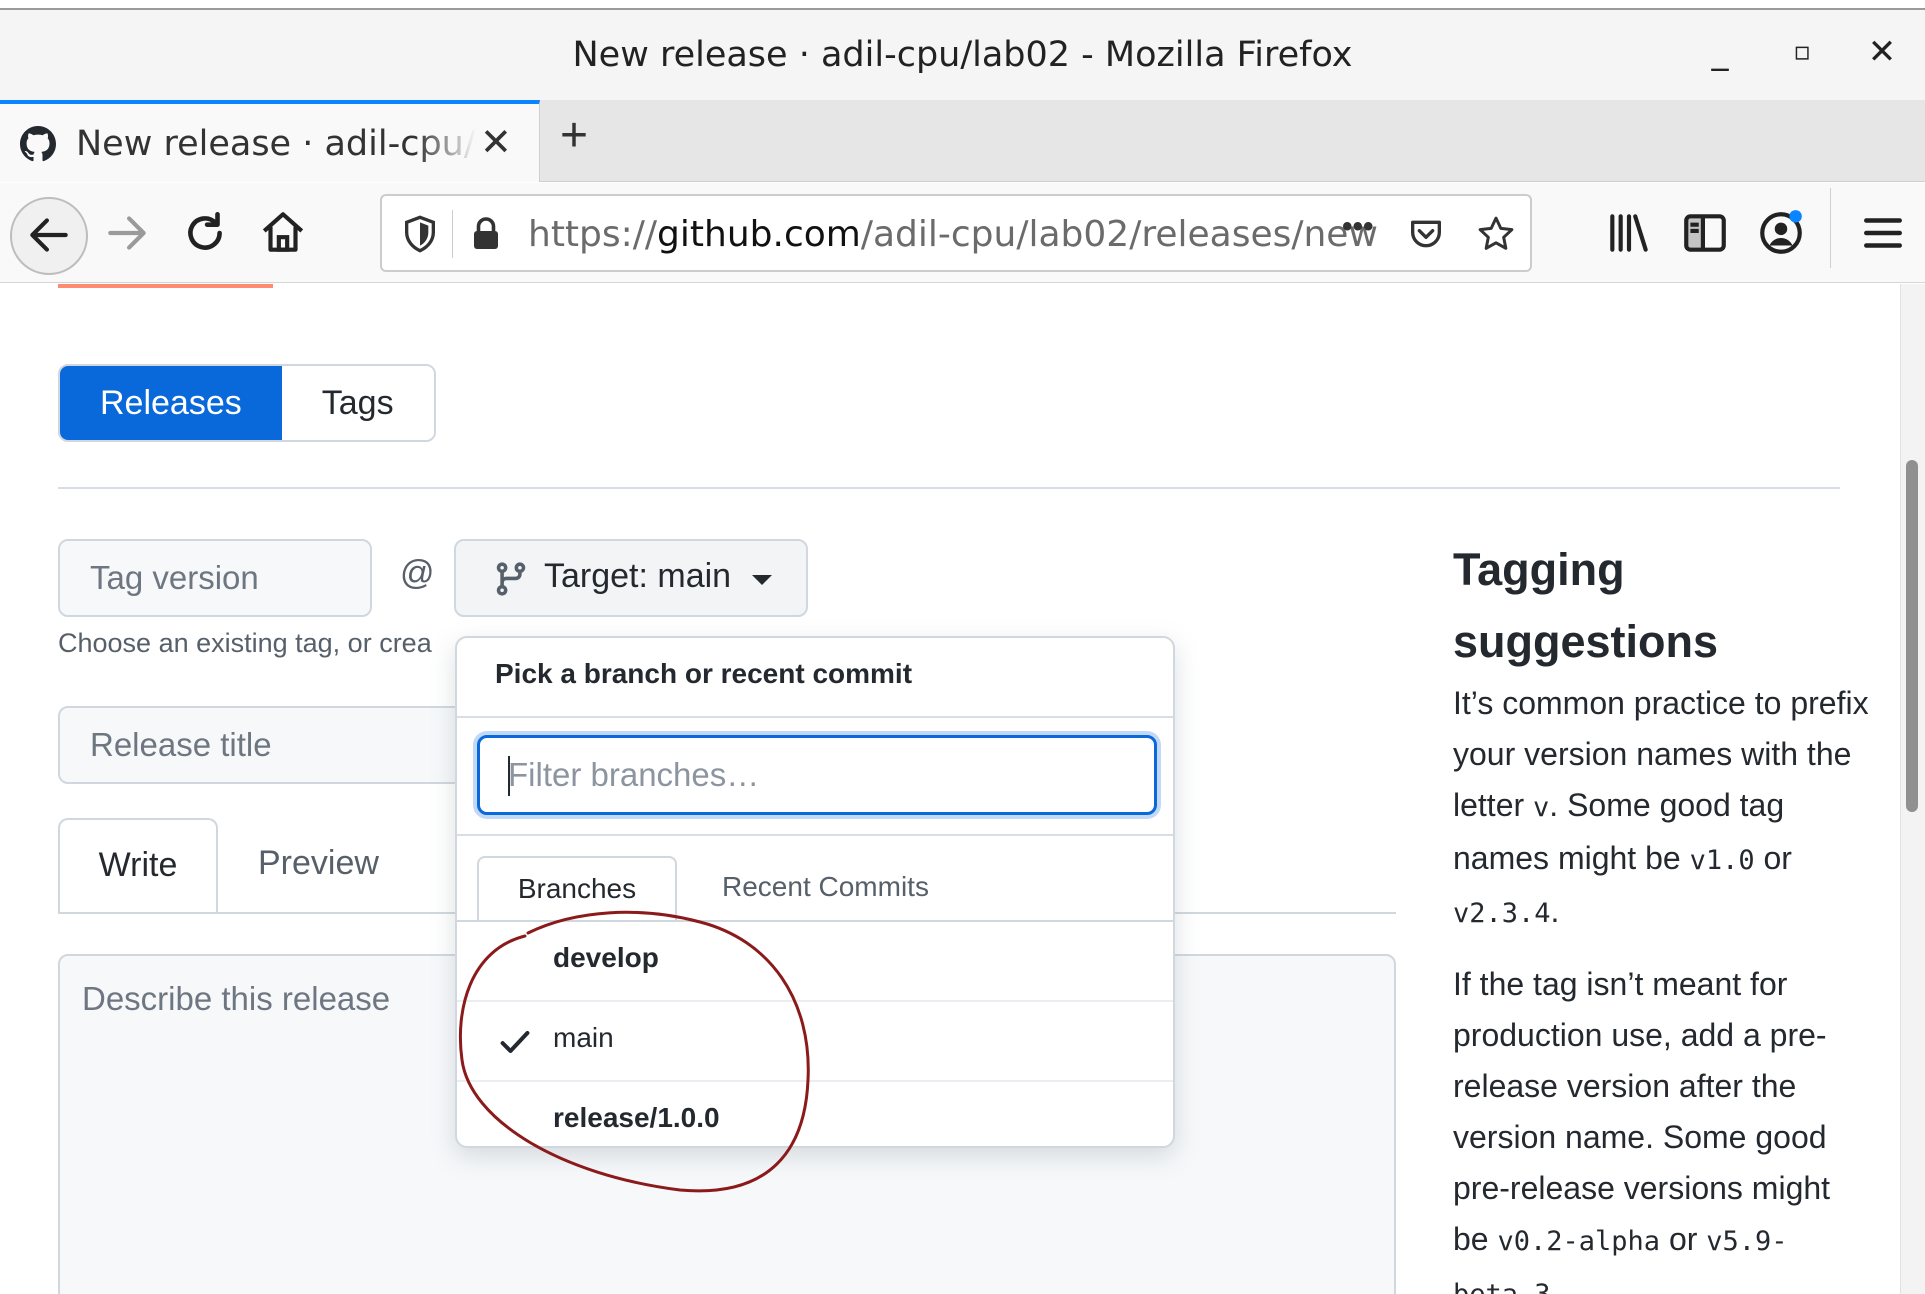  I want to click on new-tab-button: +, so click(574, 135).